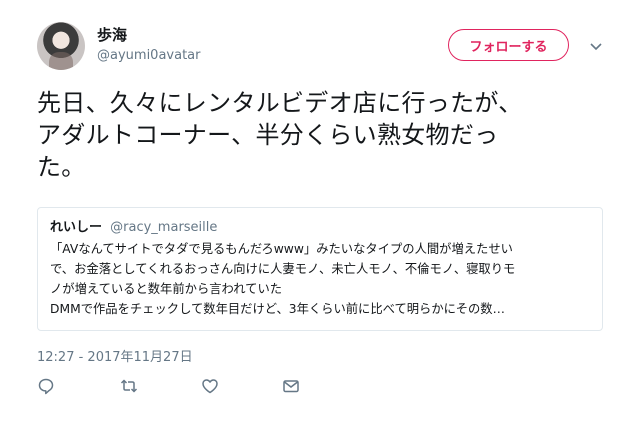 This screenshot has height=421, width=640. I want to click on quoted-tweet-line: ノが増えていると数年前から言われていた, so click(166, 289).